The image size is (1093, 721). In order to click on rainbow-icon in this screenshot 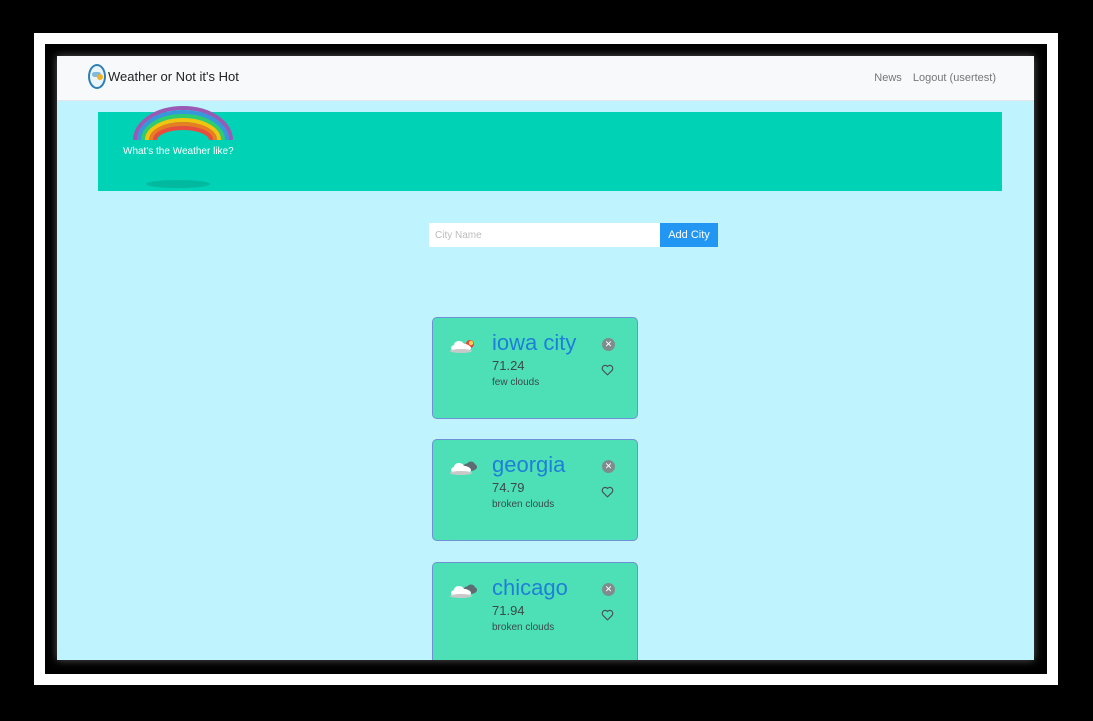, I will do `click(183, 123)`.